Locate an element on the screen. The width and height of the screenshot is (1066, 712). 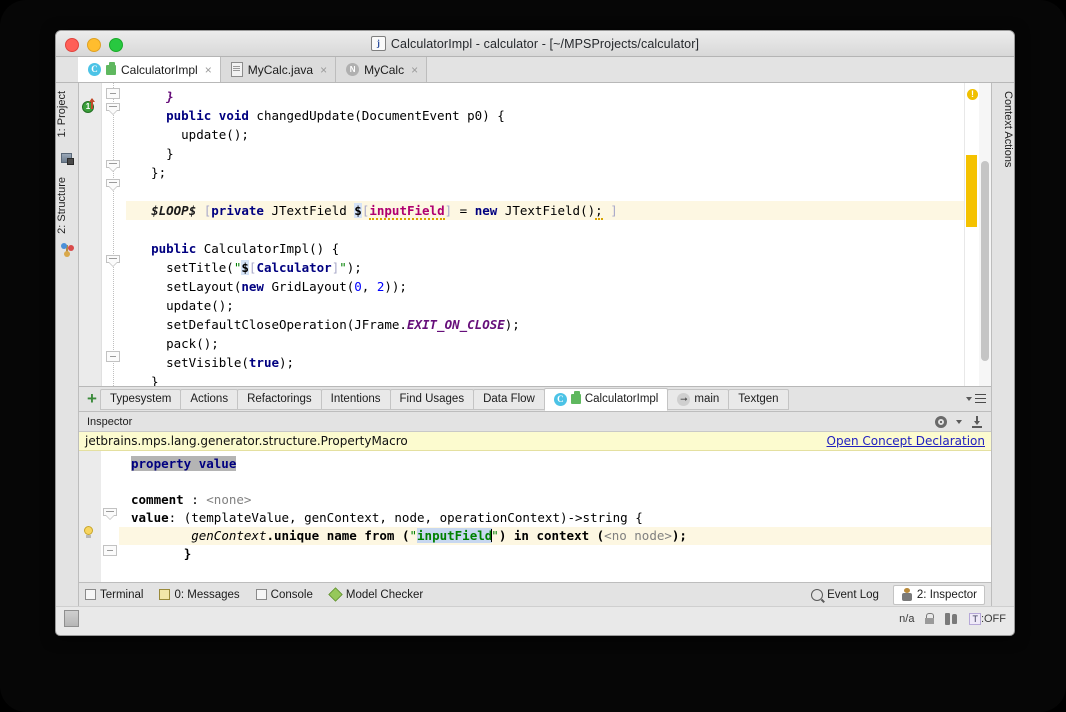
minimize-button is located at coordinates (94, 45).